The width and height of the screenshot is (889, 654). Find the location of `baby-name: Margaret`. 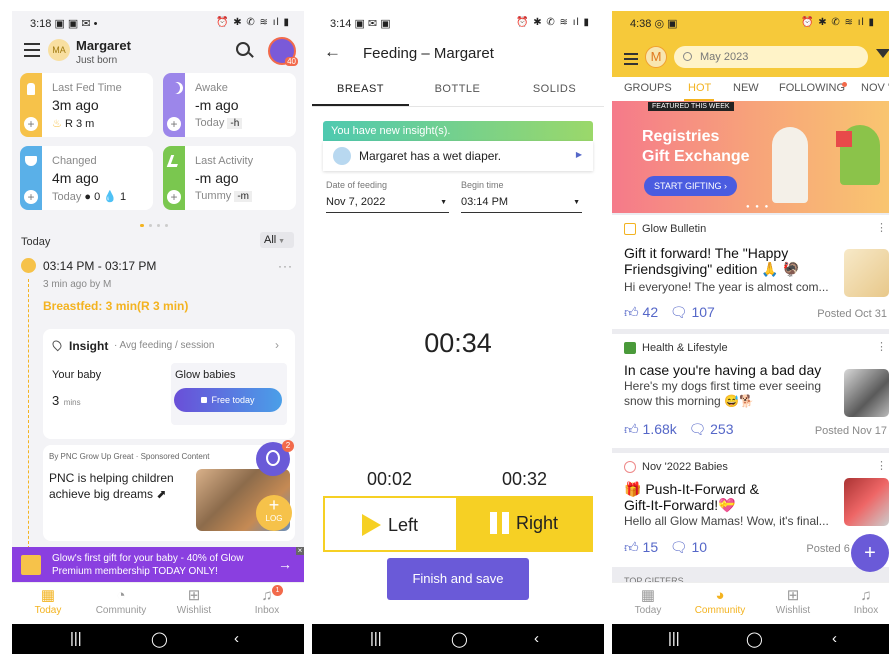

baby-name: Margaret is located at coordinates (103, 45).